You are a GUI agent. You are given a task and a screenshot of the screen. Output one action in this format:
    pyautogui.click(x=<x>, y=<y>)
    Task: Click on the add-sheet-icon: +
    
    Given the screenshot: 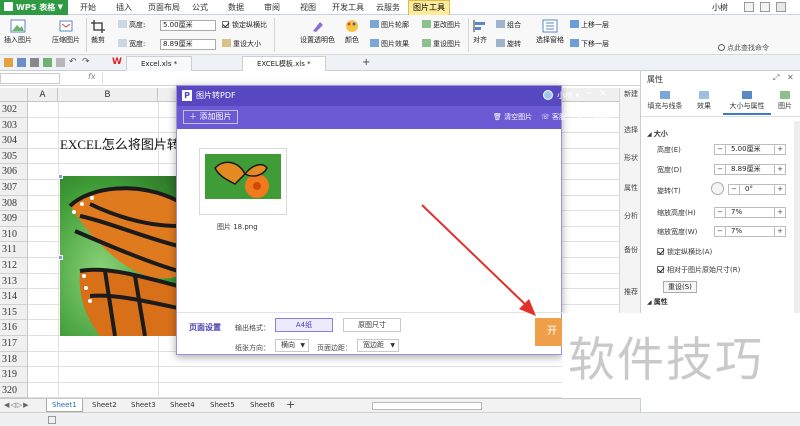 What is the action you would take?
    pyautogui.click(x=290, y=404)
    